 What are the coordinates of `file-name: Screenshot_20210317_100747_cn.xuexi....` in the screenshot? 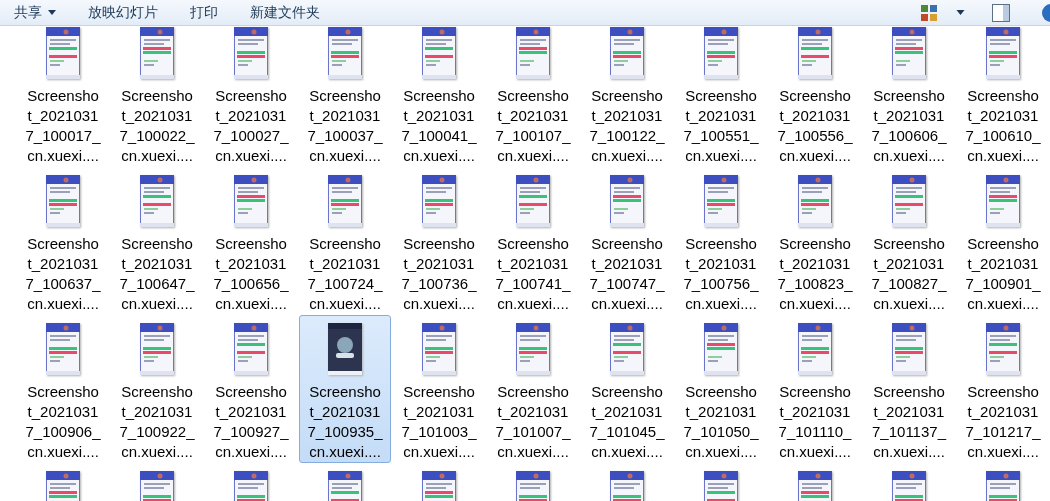 It's located at (627, 274).